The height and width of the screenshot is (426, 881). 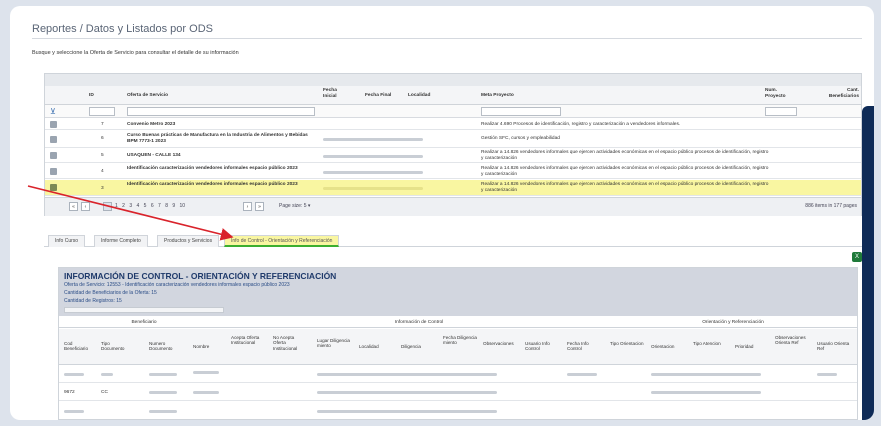 What do you see at coordinates (130, 213) in the screenshot?
I see `annotation-arrow-icon` at bounding box center [130, 213].